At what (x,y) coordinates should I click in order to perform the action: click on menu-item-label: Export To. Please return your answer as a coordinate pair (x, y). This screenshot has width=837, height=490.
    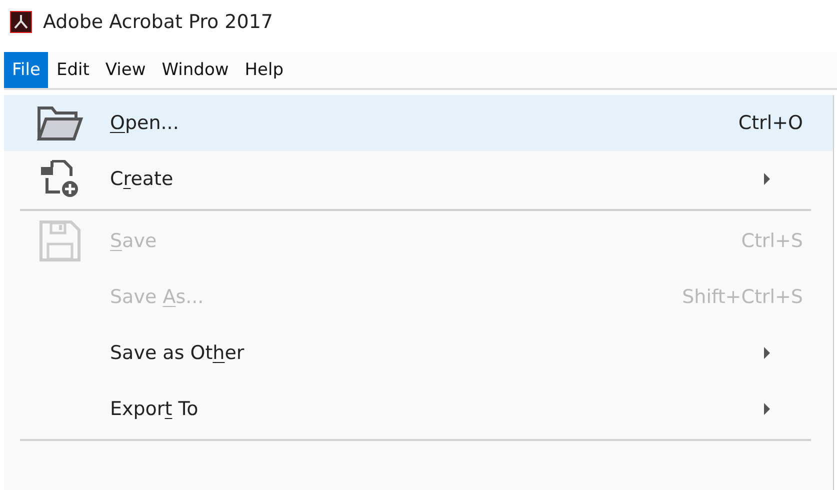
    Looking at the image, I should click on (154, 409).